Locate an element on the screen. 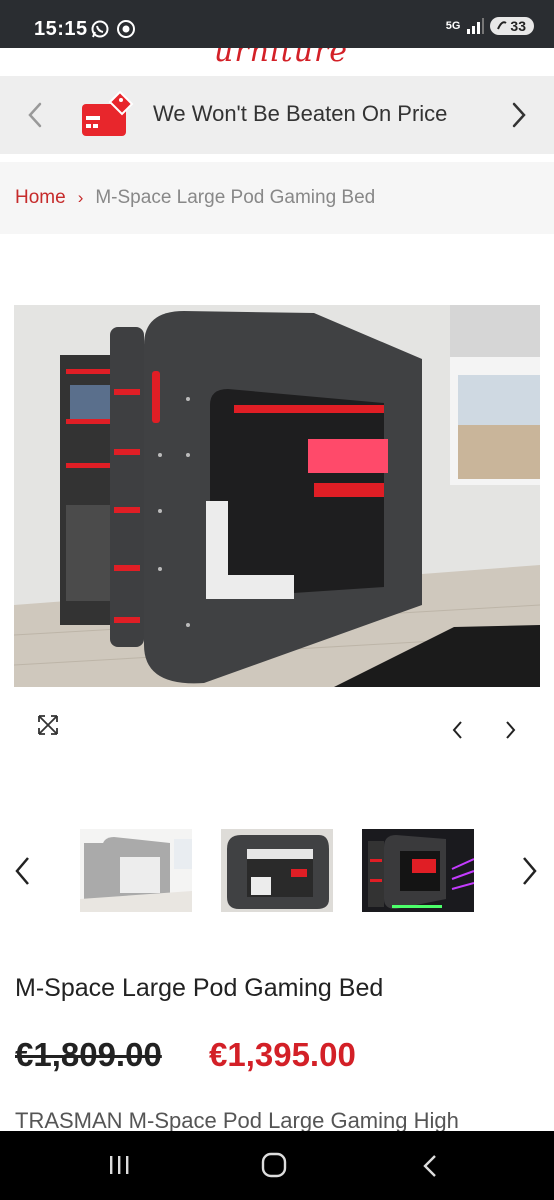 This screenshot has height=1200, width=554. promo-prev-arrow-icon is located at coordinates (36, 115).